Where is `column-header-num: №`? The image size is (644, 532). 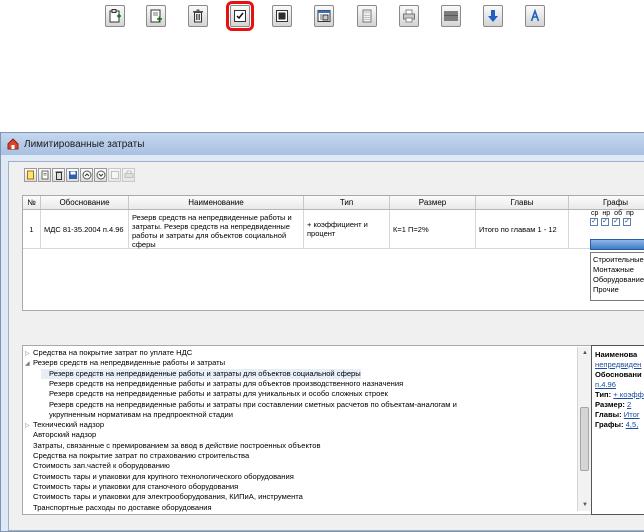
column-header-num: № is located at coordinates (32, 202).